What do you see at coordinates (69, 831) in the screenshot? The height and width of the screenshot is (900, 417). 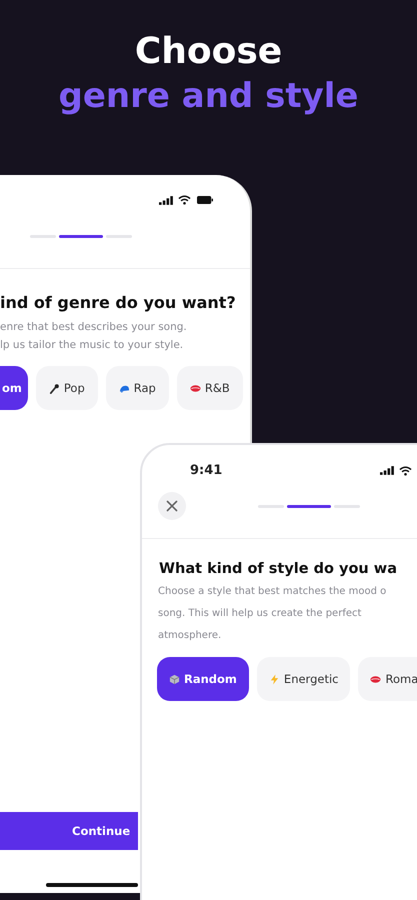 I see `continue-button: Continue` at bounding box center [69, 831].